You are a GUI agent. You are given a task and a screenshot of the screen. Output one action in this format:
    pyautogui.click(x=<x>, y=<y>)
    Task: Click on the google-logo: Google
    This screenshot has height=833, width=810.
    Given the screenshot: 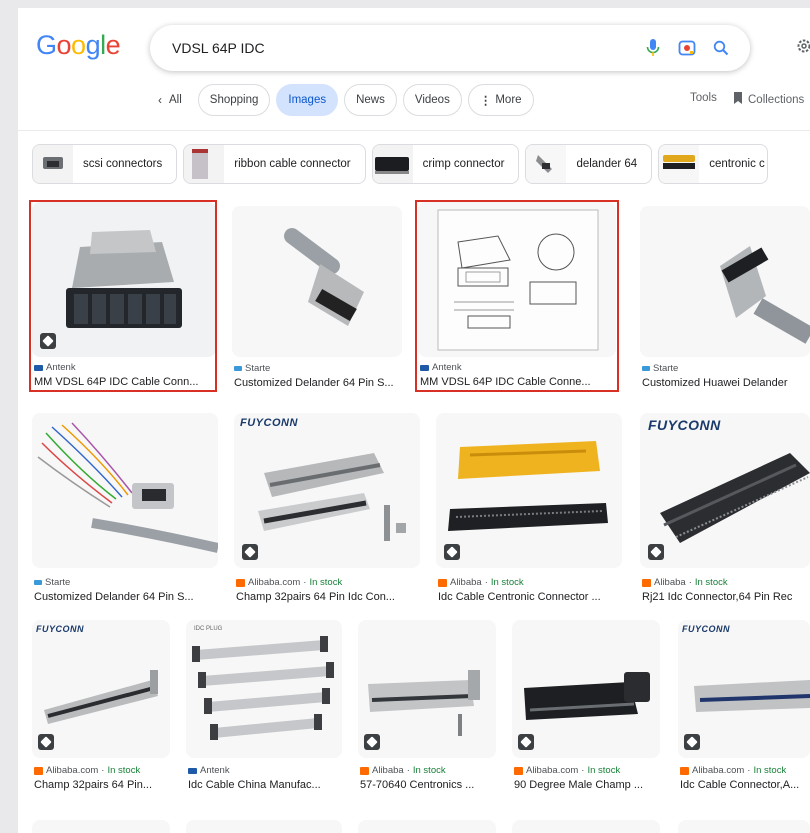 What is the action you would take?
    pyautogui.click(x=78, y=45)
    